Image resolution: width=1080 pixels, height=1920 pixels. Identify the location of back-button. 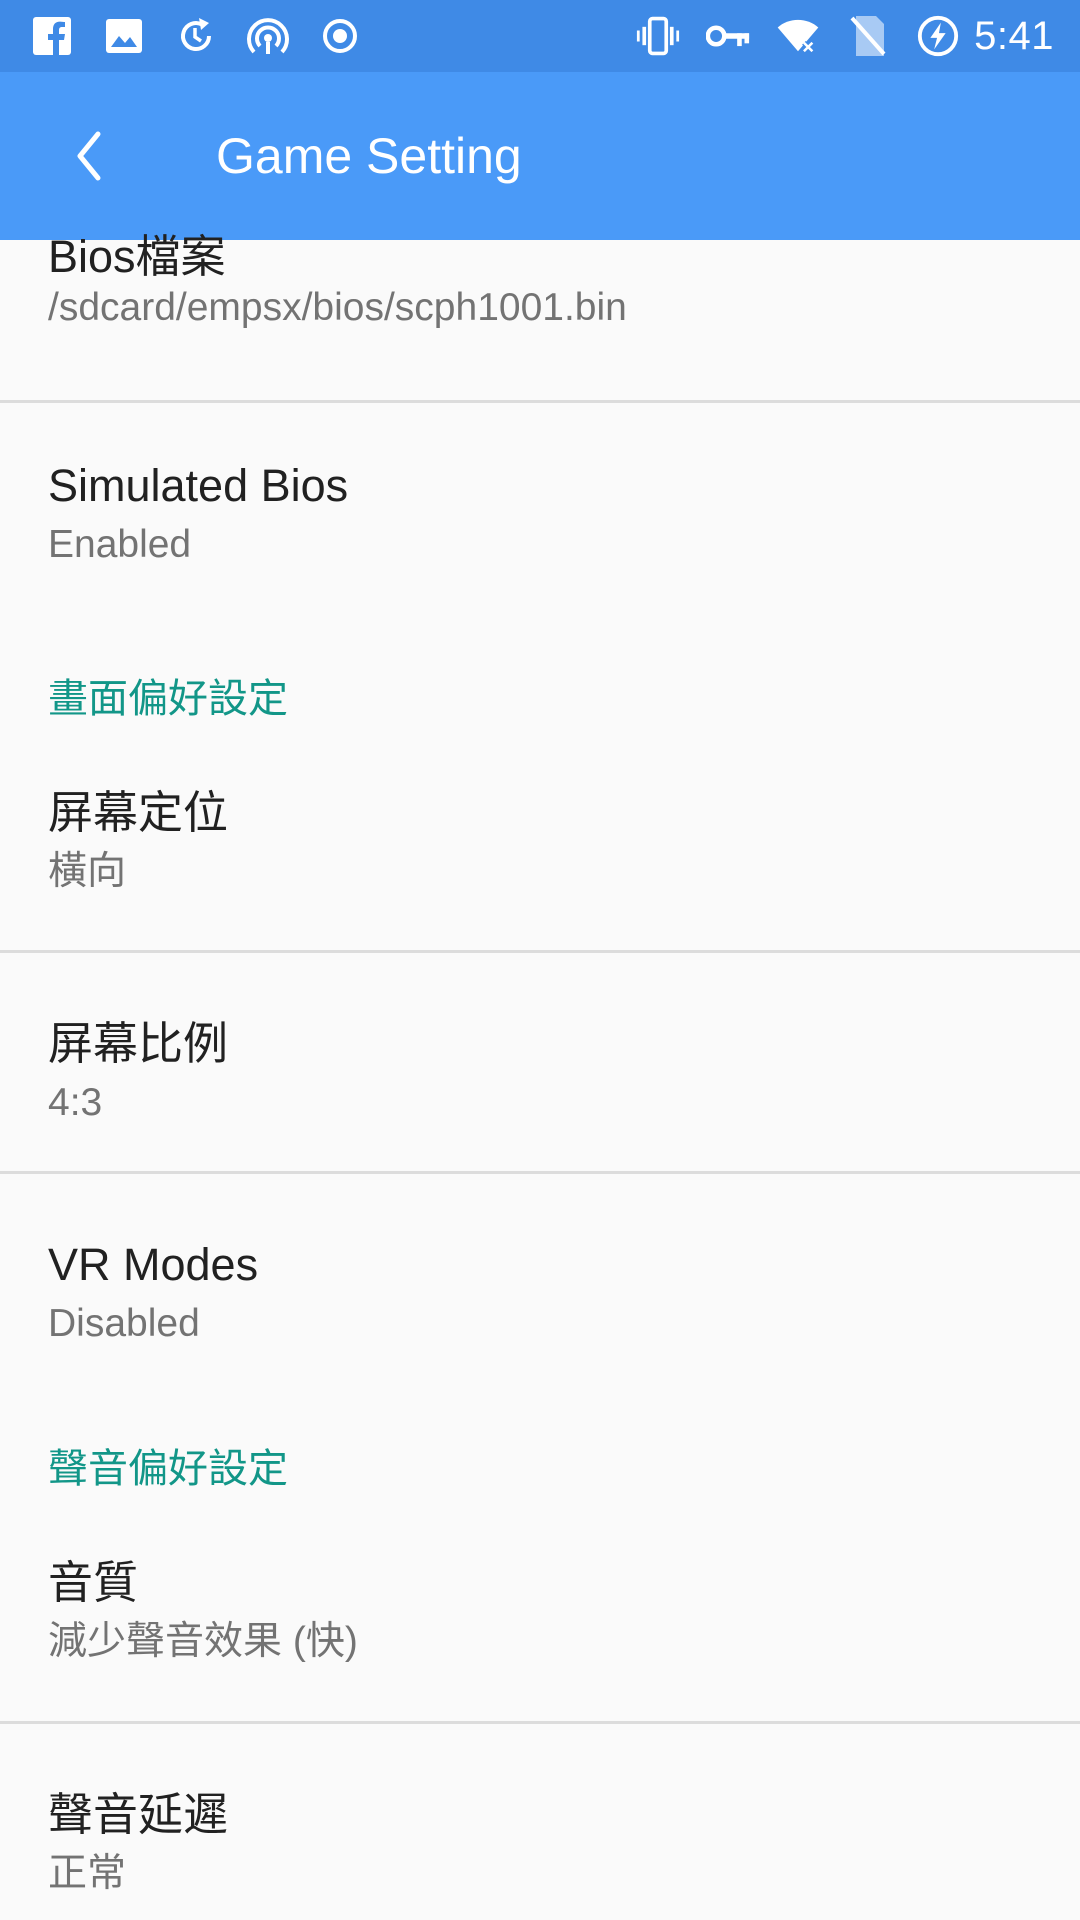
(88, 156).